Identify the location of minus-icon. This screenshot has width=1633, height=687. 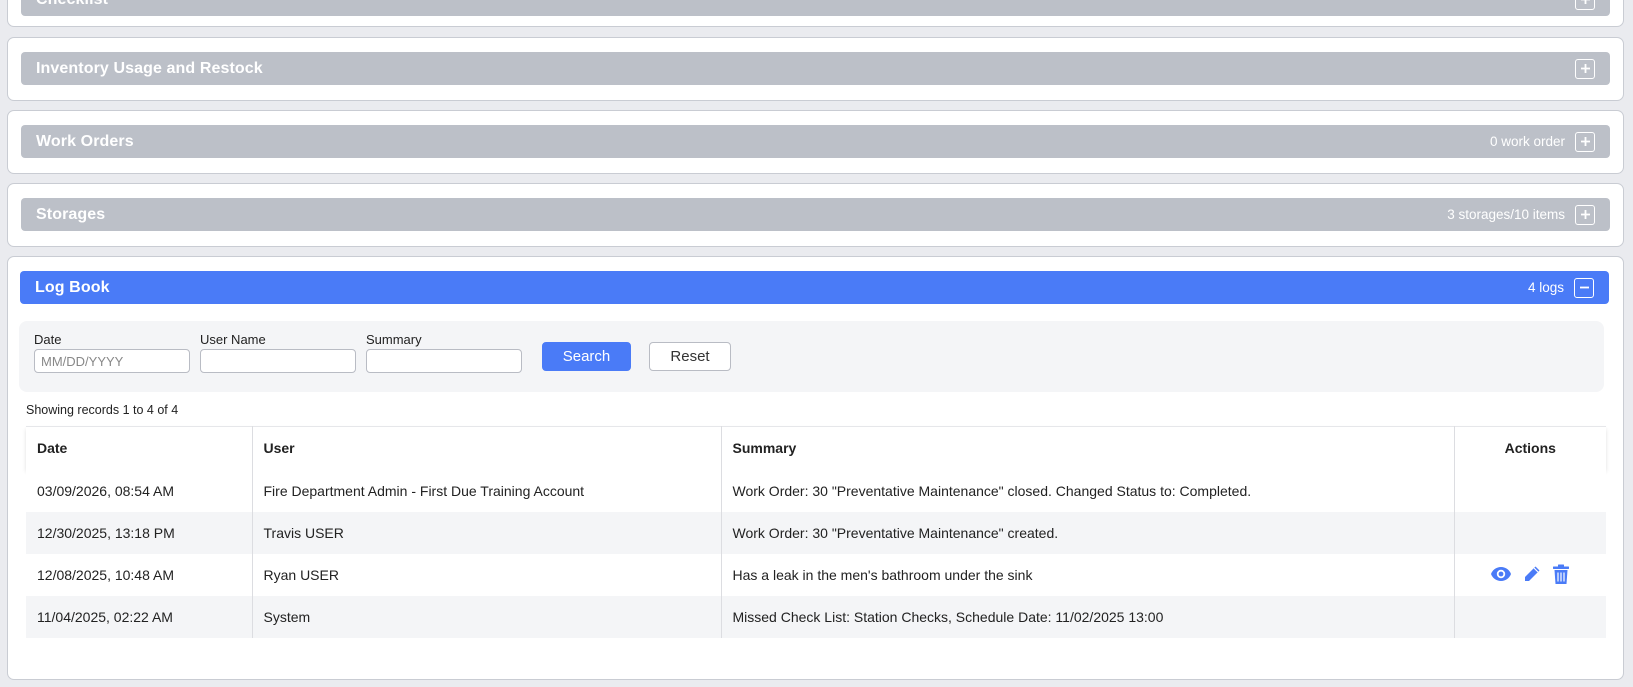
(1584, 287).